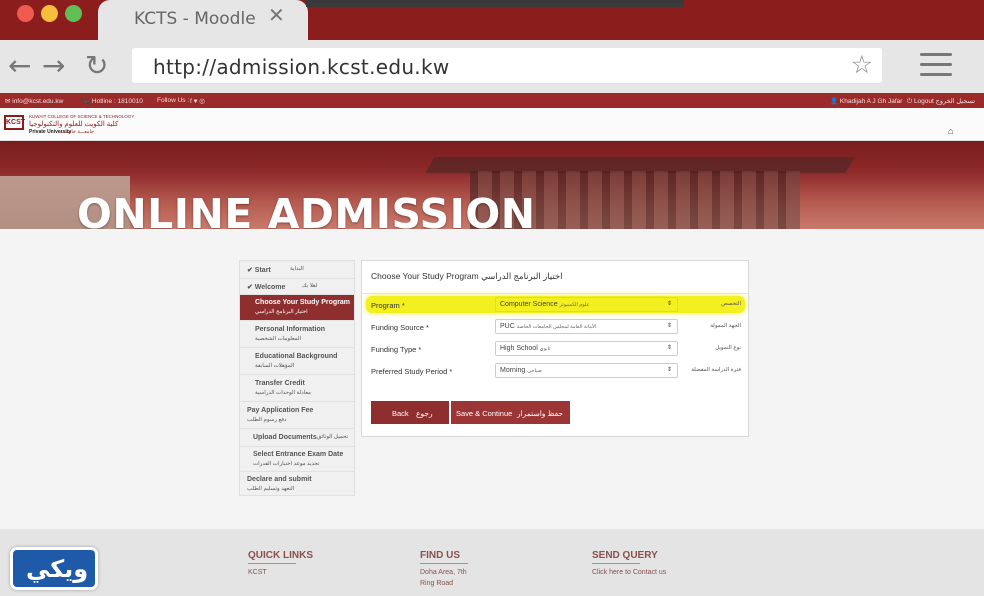  I want to click on quick-link-kcst: KCST, so click(257, 572).